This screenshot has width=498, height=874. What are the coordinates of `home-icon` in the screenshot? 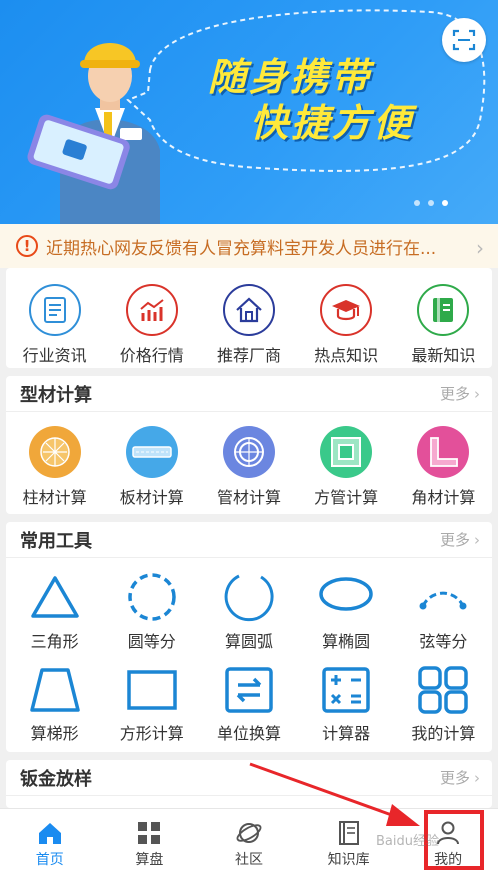 It's located at (49, 833).